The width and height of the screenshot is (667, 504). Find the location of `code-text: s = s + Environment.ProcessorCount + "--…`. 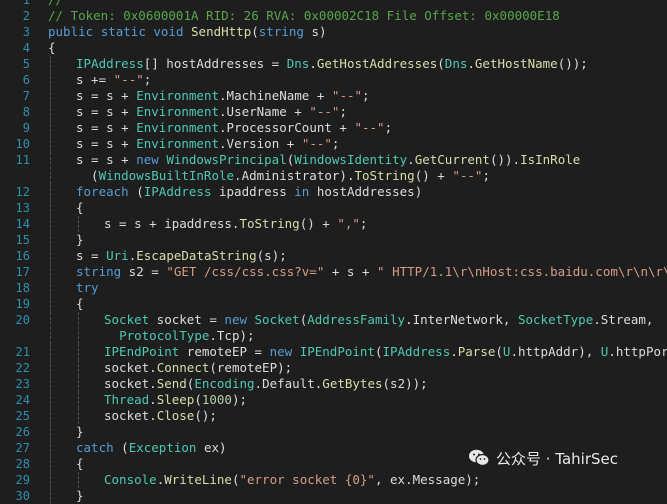

code-text: s = s + Environment.ProcessorCount + "--… is located at coordinates (234, 128).